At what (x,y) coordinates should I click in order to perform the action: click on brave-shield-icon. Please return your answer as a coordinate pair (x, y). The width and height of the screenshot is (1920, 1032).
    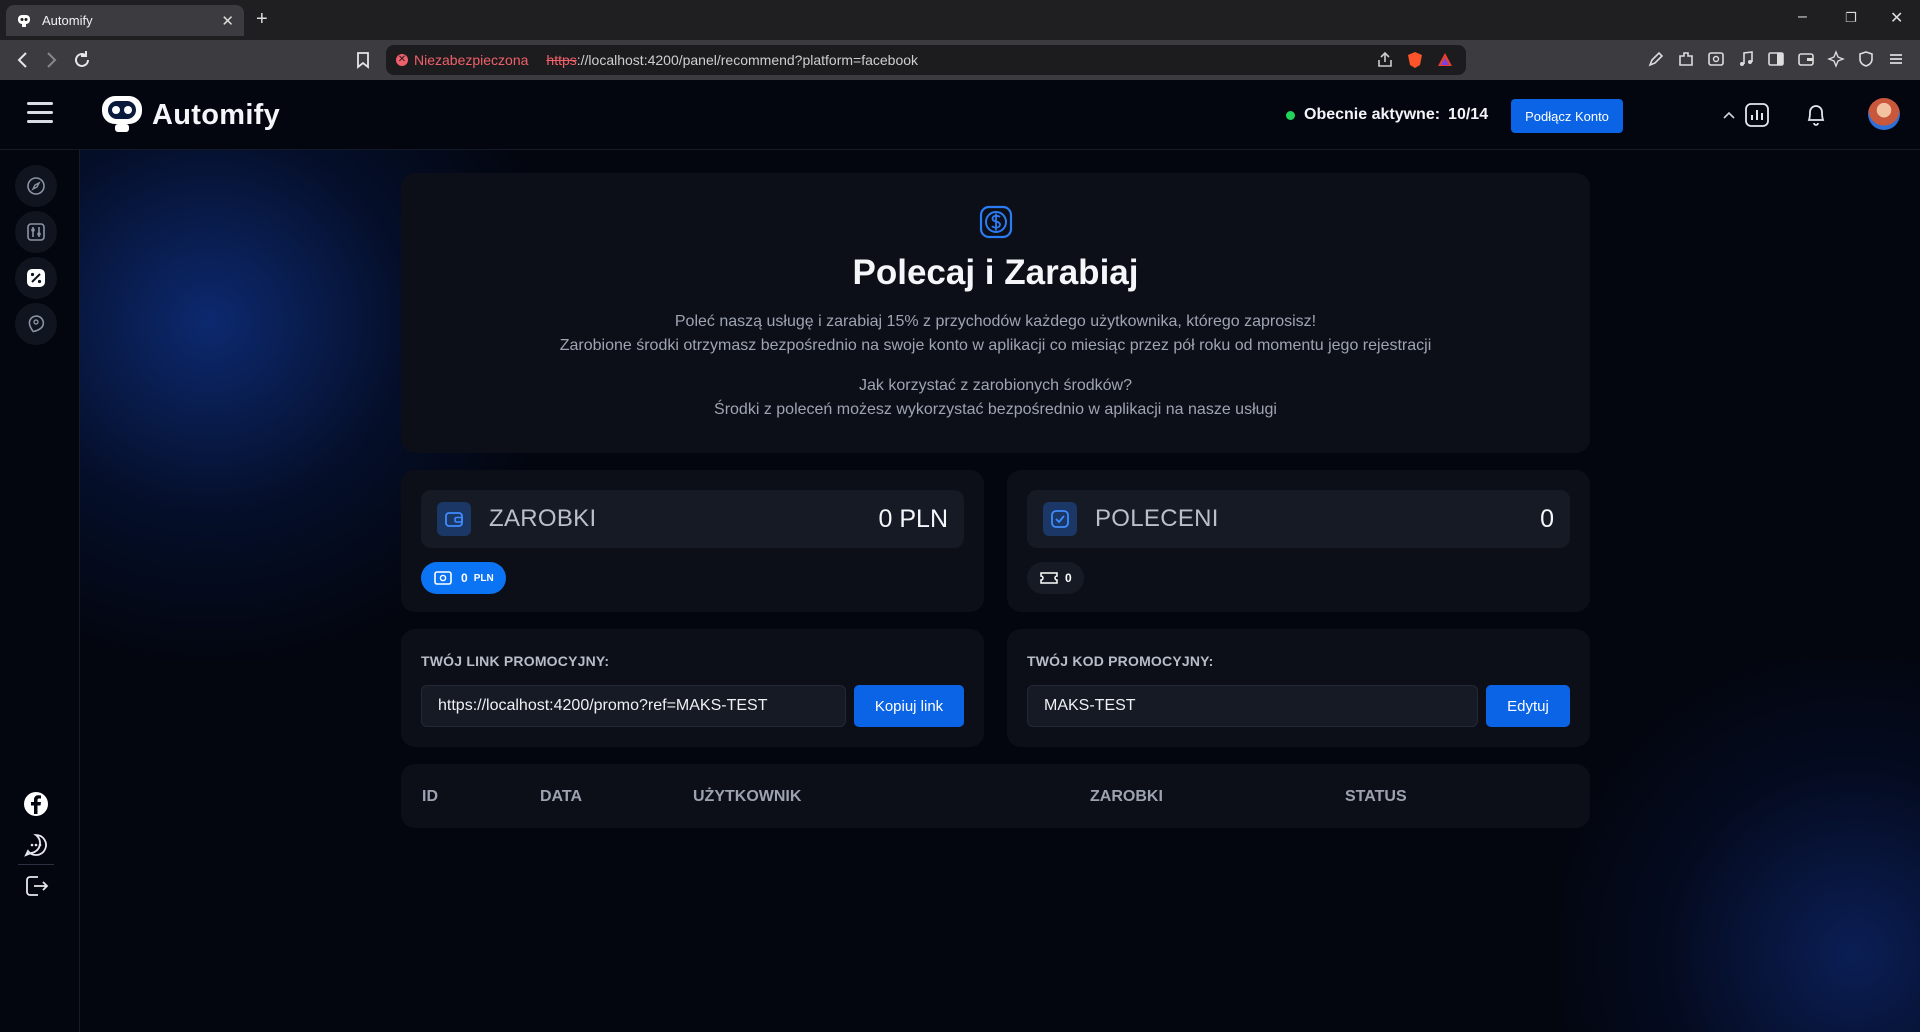
    Looking at the image, I should click on (1415, 60).